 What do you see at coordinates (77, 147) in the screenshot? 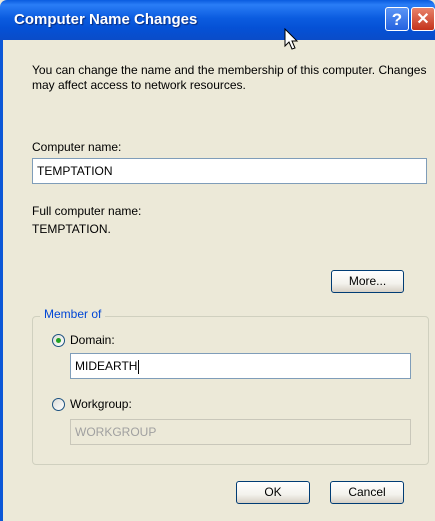
I see `computer-name-label: Computer name:` at bounding box center [77, 147].